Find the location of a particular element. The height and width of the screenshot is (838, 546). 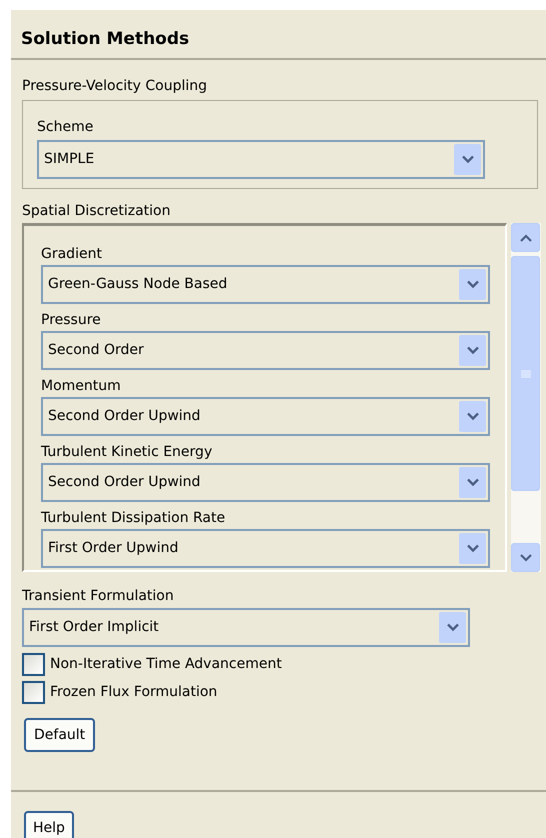

field-label: Scheme is located at coordinates (65, 127).